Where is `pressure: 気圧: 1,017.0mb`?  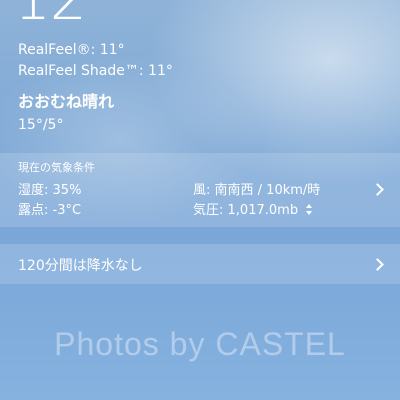
pressure: 気圧: 1,017.0mb is located at coordinates (253, 208).